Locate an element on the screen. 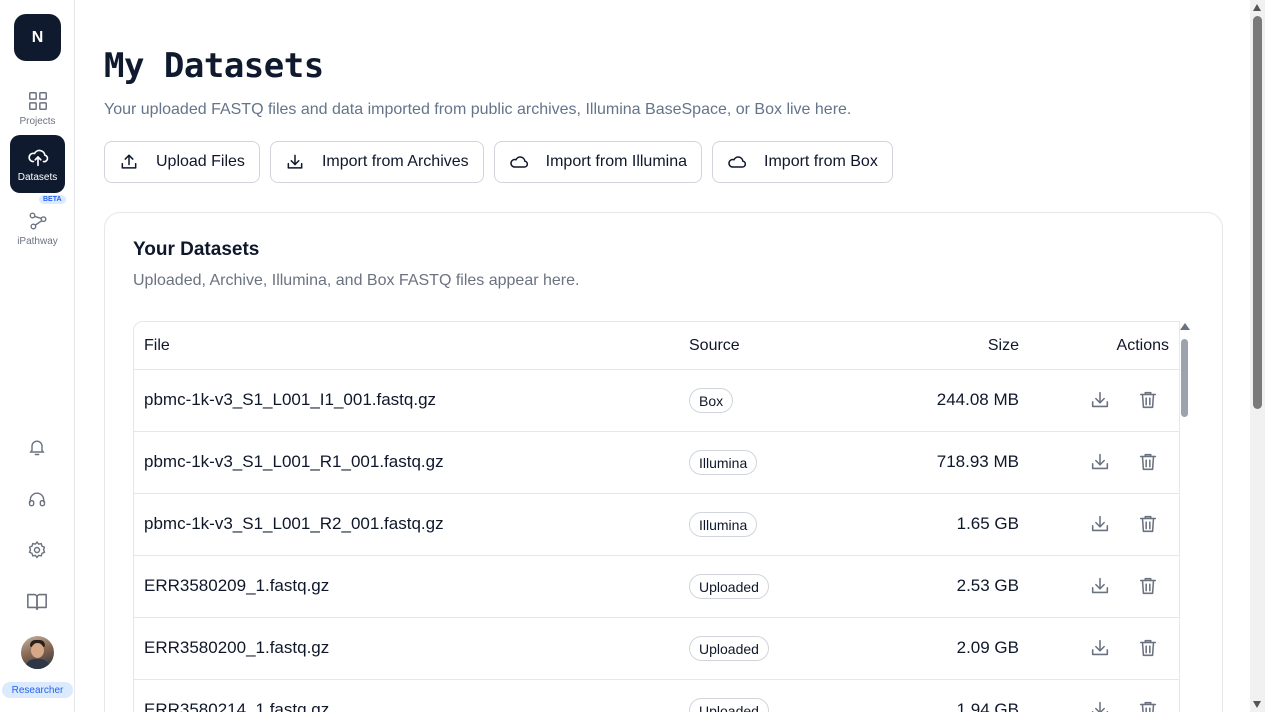 The height and width of the screenshot is (712, 1265). sidebar-item-datasets: Datasets is located at coordinates (37, 164).